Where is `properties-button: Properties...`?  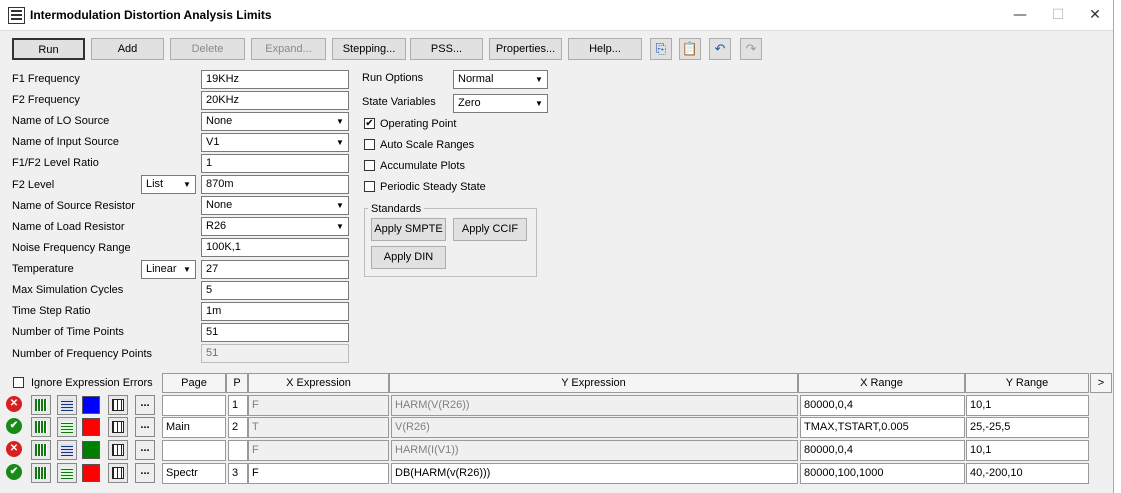
properties-button: Properties... is located at coordinates (525, 49).